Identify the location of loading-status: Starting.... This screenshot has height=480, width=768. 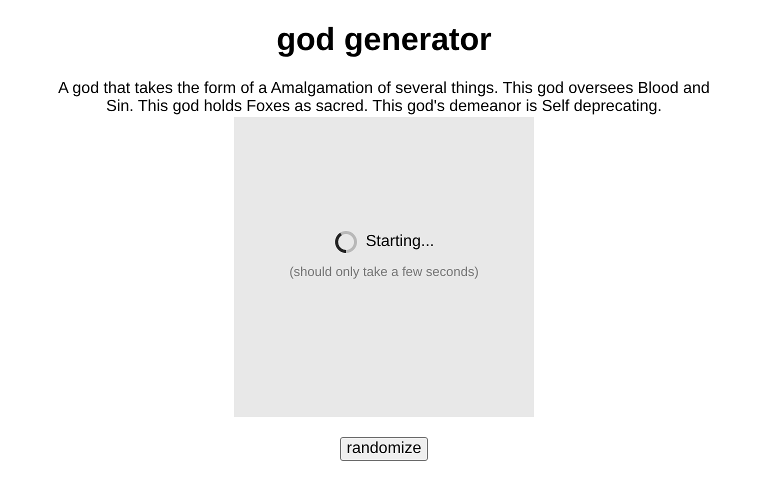
(400, 242).